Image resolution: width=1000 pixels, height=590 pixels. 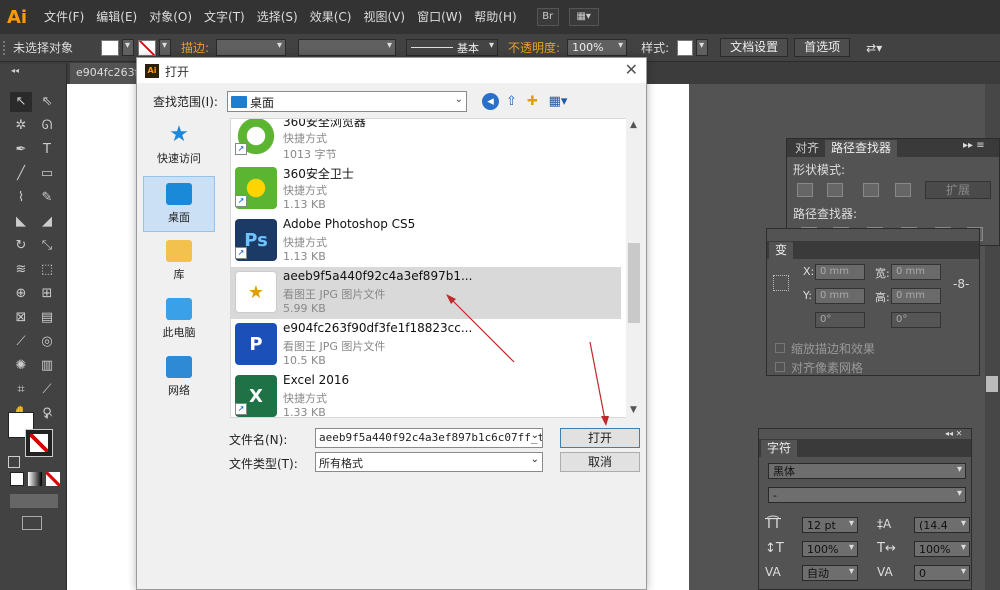 I want to click on lookin-dropdown: 桌面 ⌄, so click(x=347, y=101).